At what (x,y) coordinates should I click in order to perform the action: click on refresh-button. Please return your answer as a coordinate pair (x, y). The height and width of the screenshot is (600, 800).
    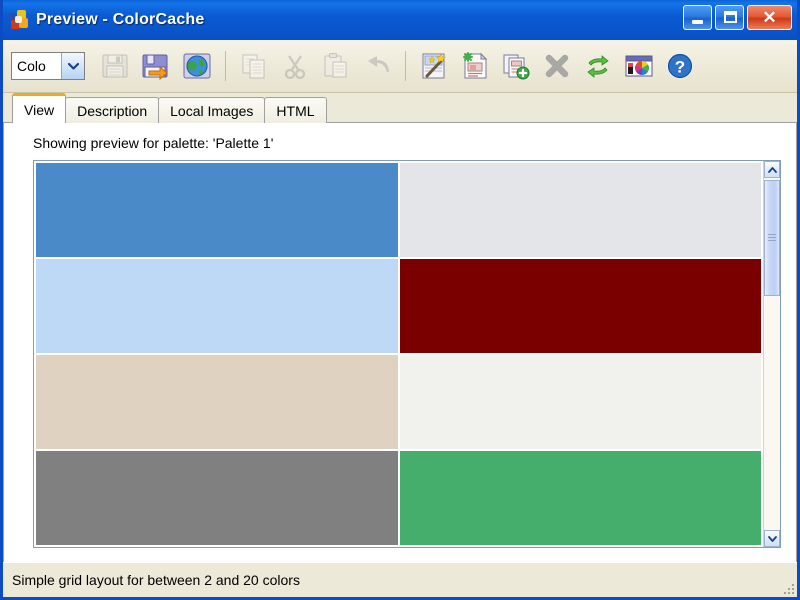
    Looking at the image, I should click on (598, 66).